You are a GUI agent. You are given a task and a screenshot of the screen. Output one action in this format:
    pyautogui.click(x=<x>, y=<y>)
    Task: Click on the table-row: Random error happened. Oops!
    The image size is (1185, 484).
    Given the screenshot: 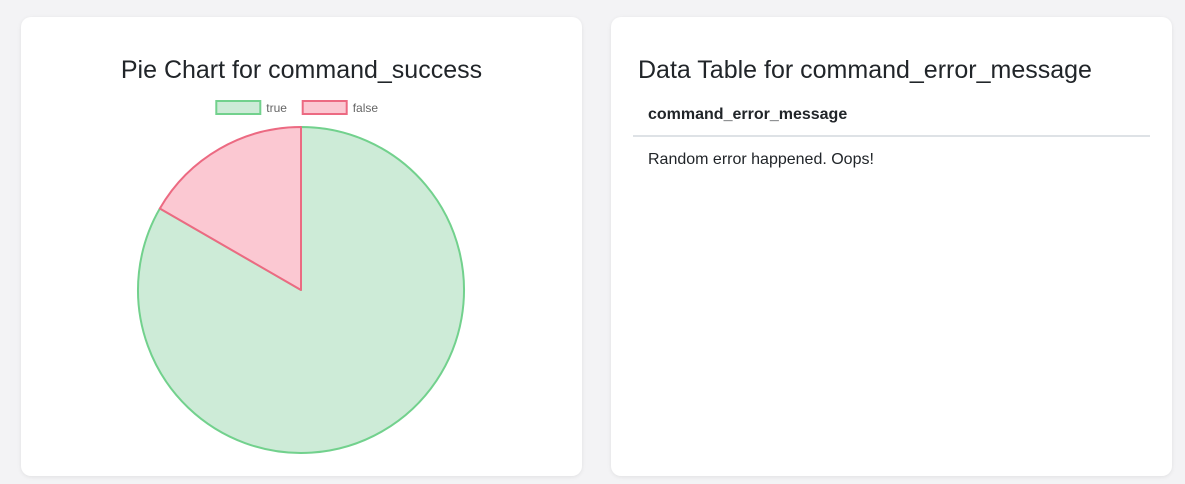 What is the action you would take?
    pyautogui.click(x=891, y=156)
    